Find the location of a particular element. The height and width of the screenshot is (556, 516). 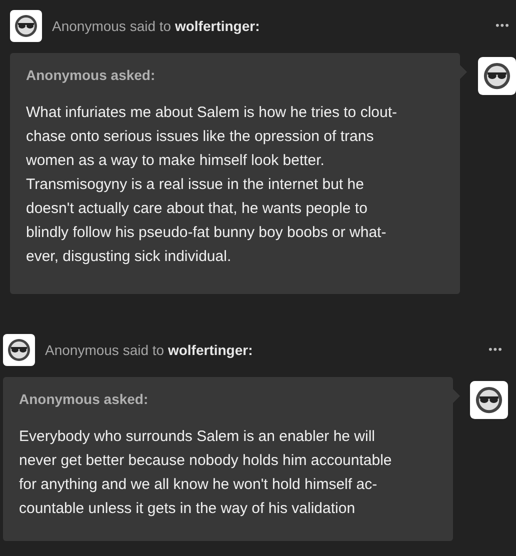

question-text: Everybody who surrounds Salem is an enabler he will never get better because nobody holds him accountable for anything and we all know he won't hold himself ac- countable unless it gets in the way of his validation is located at coordinates (206, 473).